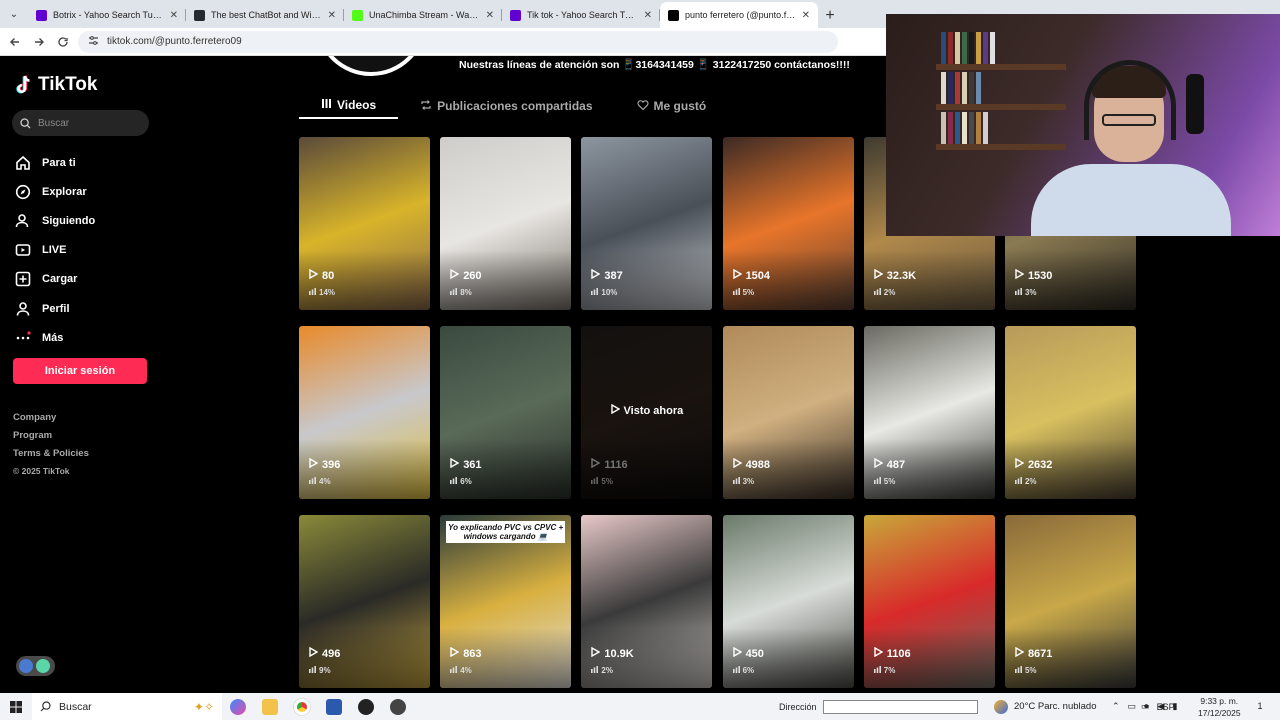 This screenshot has width=1280, height=720. What do you see at coordinates (968, 48) in the screenshot?
I see `bookshelf` at bounding box center [968, 48].